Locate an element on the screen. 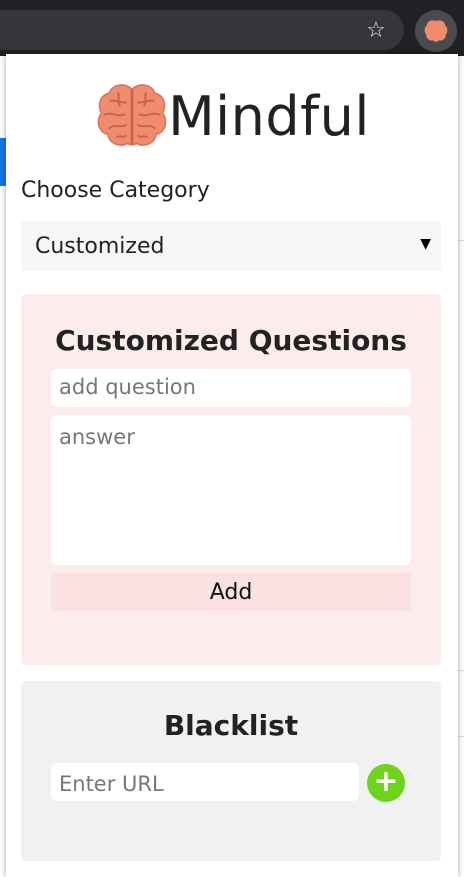 This screenshot has width=464, height=877. extension-button is located at coordinates (436, 31).